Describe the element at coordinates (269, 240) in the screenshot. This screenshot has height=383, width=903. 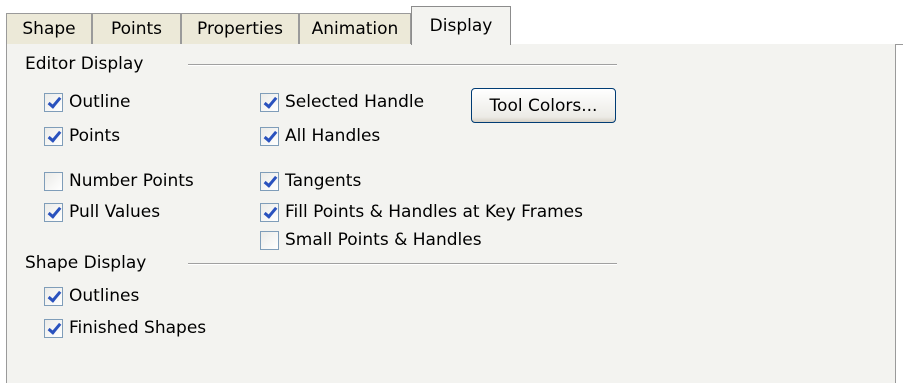
I see `small-points-handles-check-box` at that location.